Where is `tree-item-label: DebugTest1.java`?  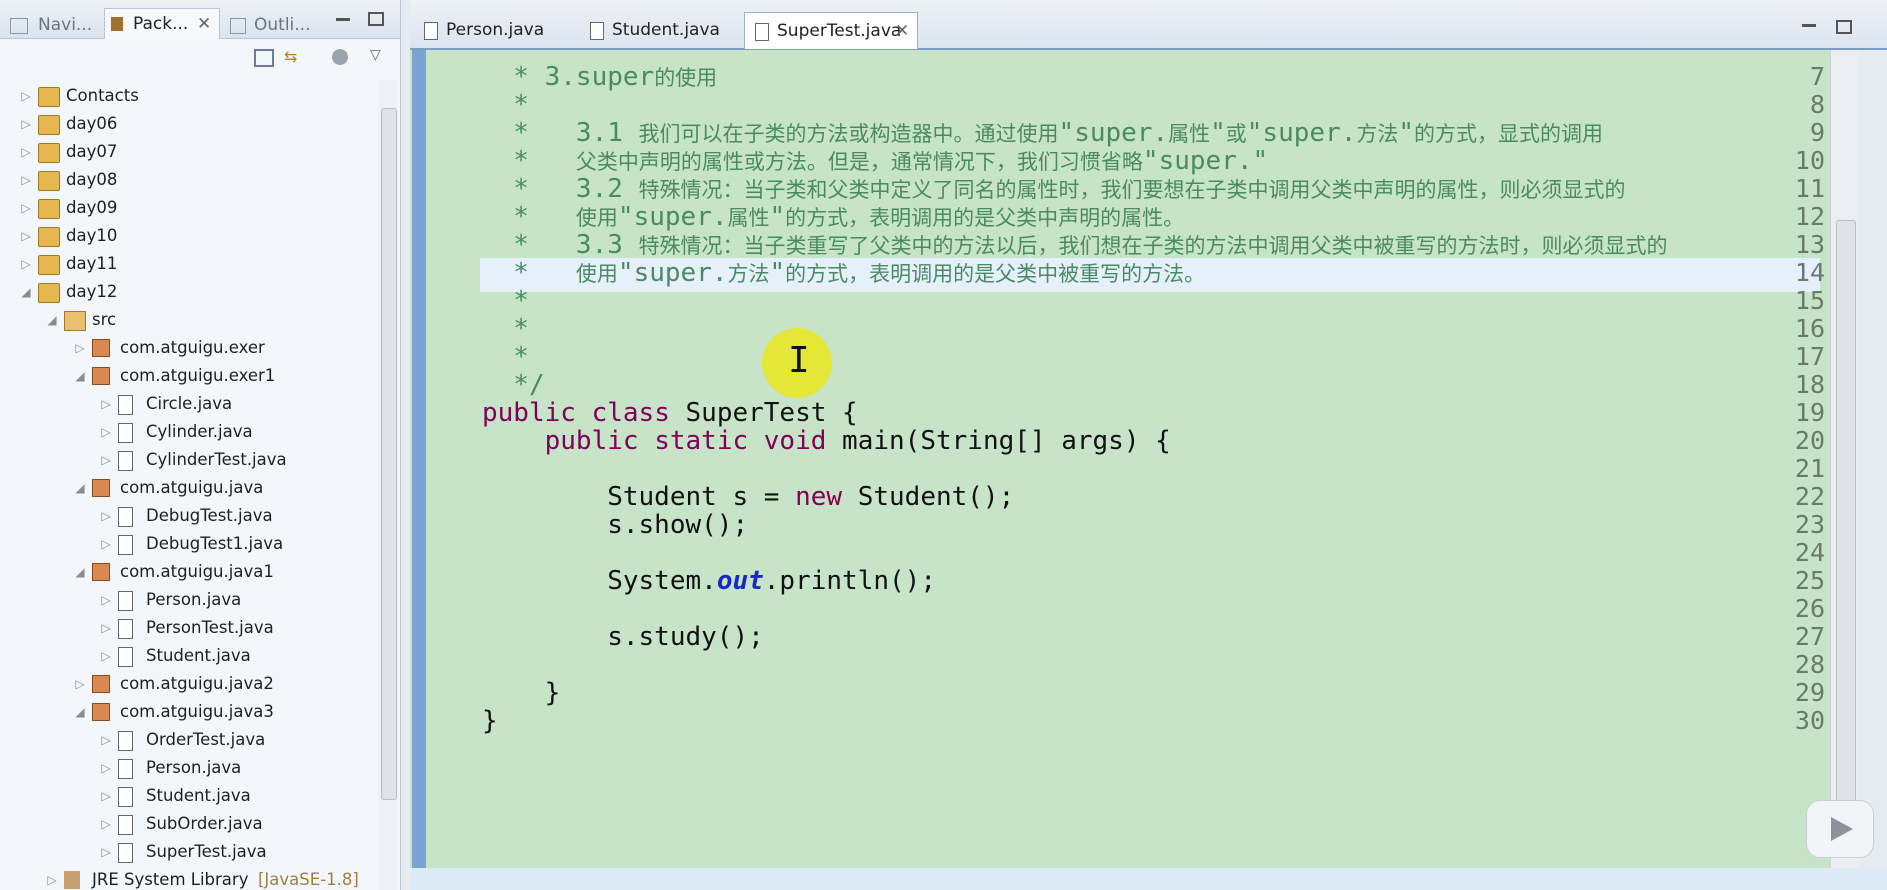
tree-item-label: DebugTest1.java is located at coordinates (215, 543).